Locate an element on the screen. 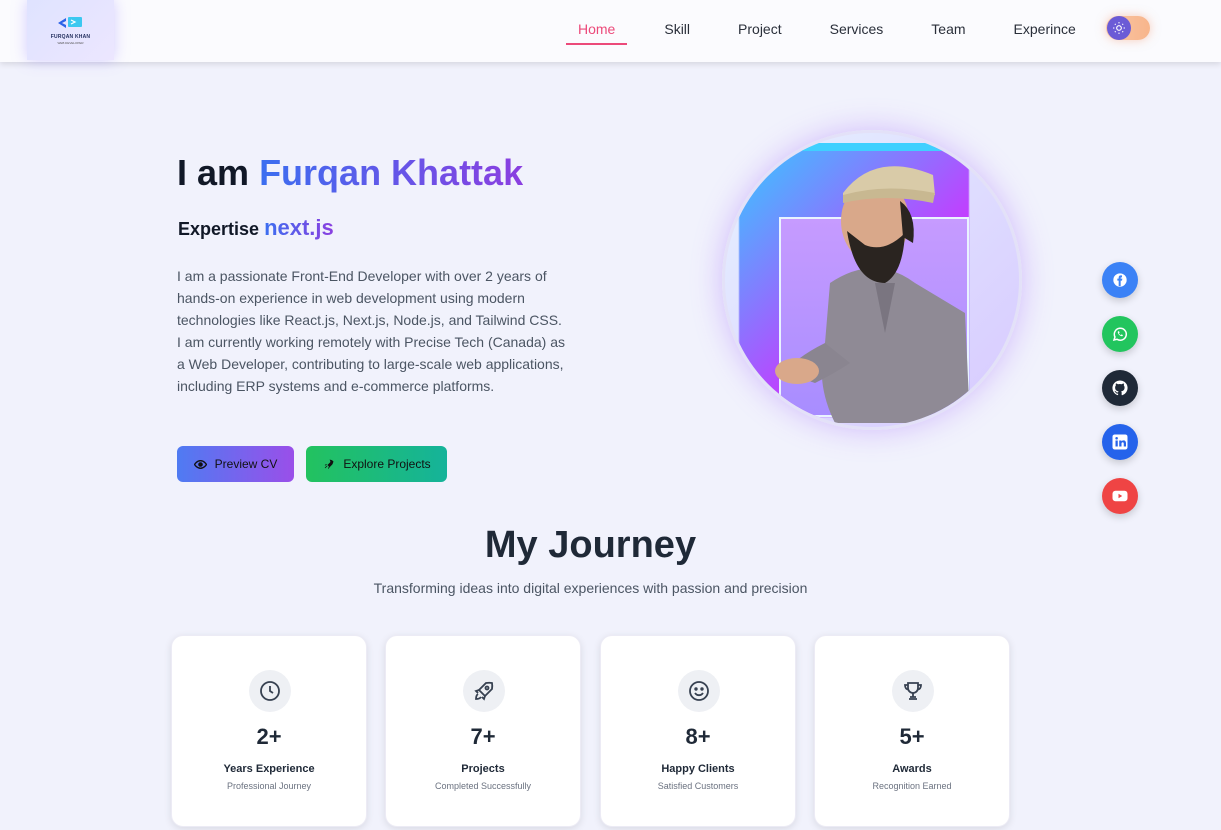  github-icon is located at coordinates (1120, 388).